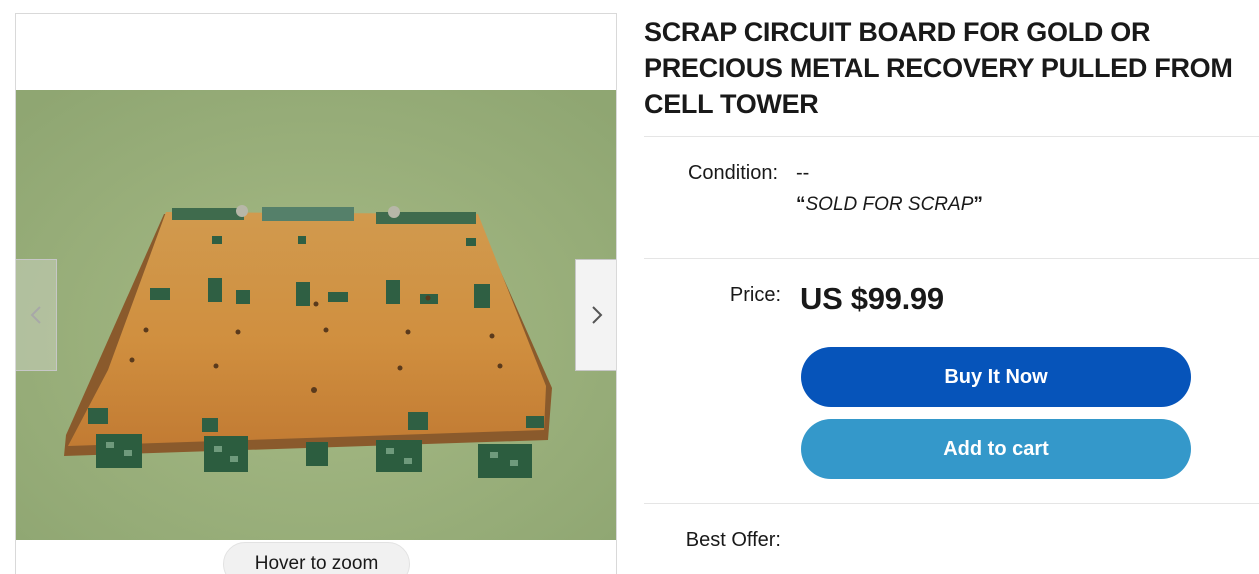 This screenshot has width=1259, height=574. I want to click on add-to-cart-label: Add to cart, so click(996, 448).